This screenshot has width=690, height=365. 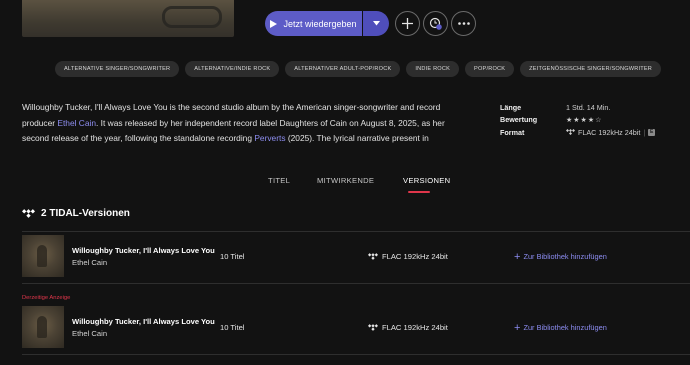 What do you see at coordinates (85, 213) in the screenshot?
I see `versions-heading-text: 2 TIDAL-Versionen` at bounding box center [85, 213].